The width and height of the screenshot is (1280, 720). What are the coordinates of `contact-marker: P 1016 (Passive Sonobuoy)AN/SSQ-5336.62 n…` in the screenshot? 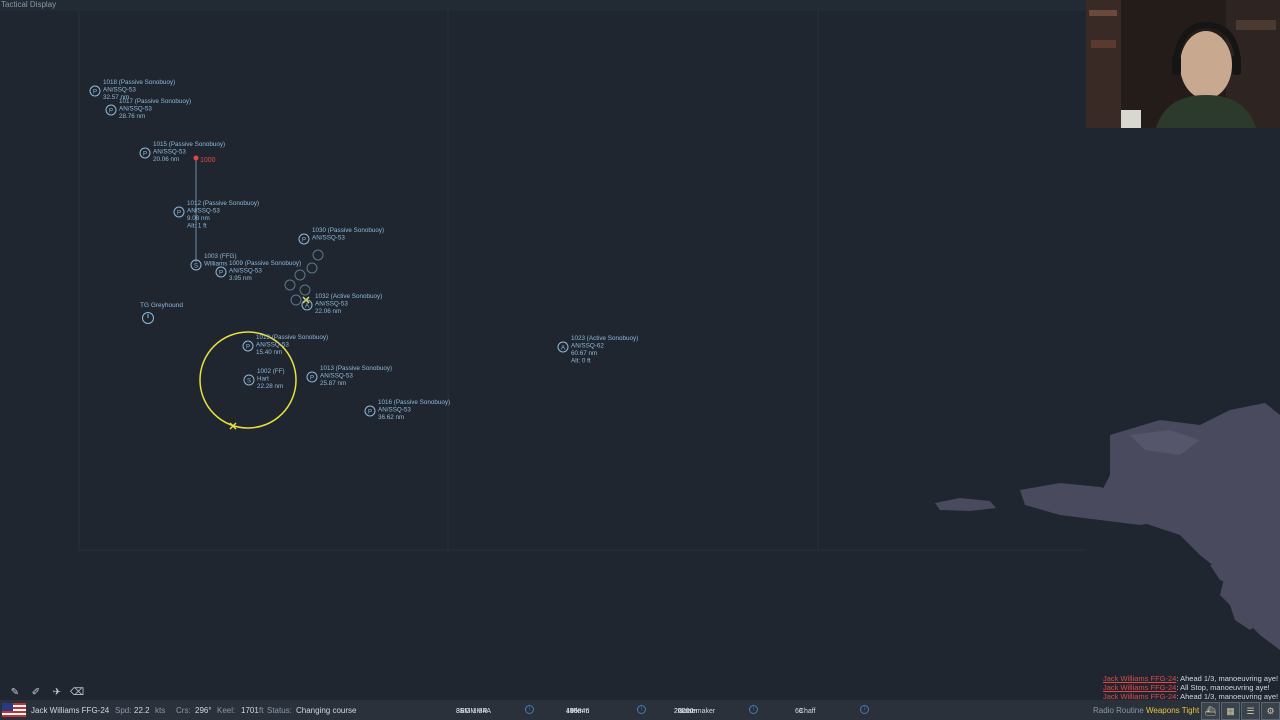 It's located at (407, 410).